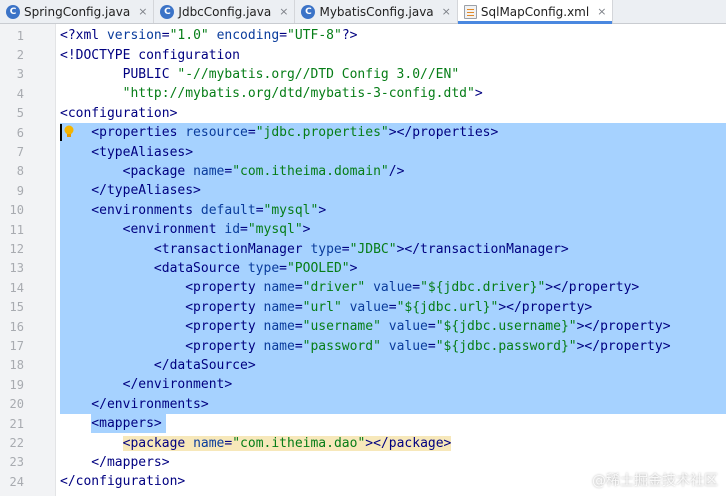 The width and height of the screenshot is (726, 496). What do you see at coordinates (158, 365) in the screenshot?
I see `code-token-tag: </dataSource>` at bounding box center [158, 365].